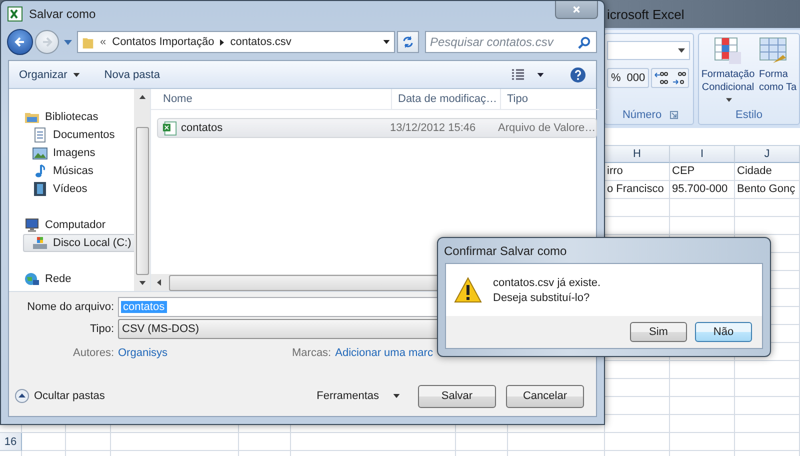 The height and width of the screenshot is (456, 800). I want to click on field-label: Autores:, so click(93, 353).